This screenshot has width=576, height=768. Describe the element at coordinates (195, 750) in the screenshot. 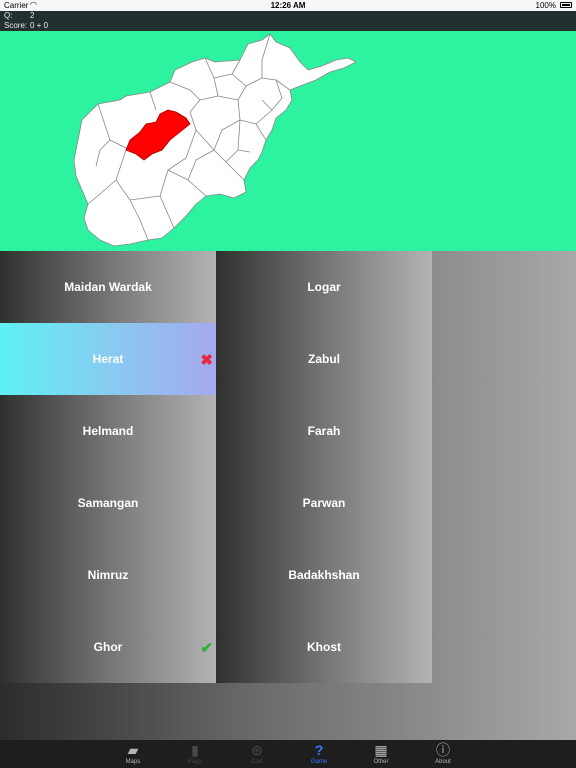

I see `flag-icon: ▮` at that location.